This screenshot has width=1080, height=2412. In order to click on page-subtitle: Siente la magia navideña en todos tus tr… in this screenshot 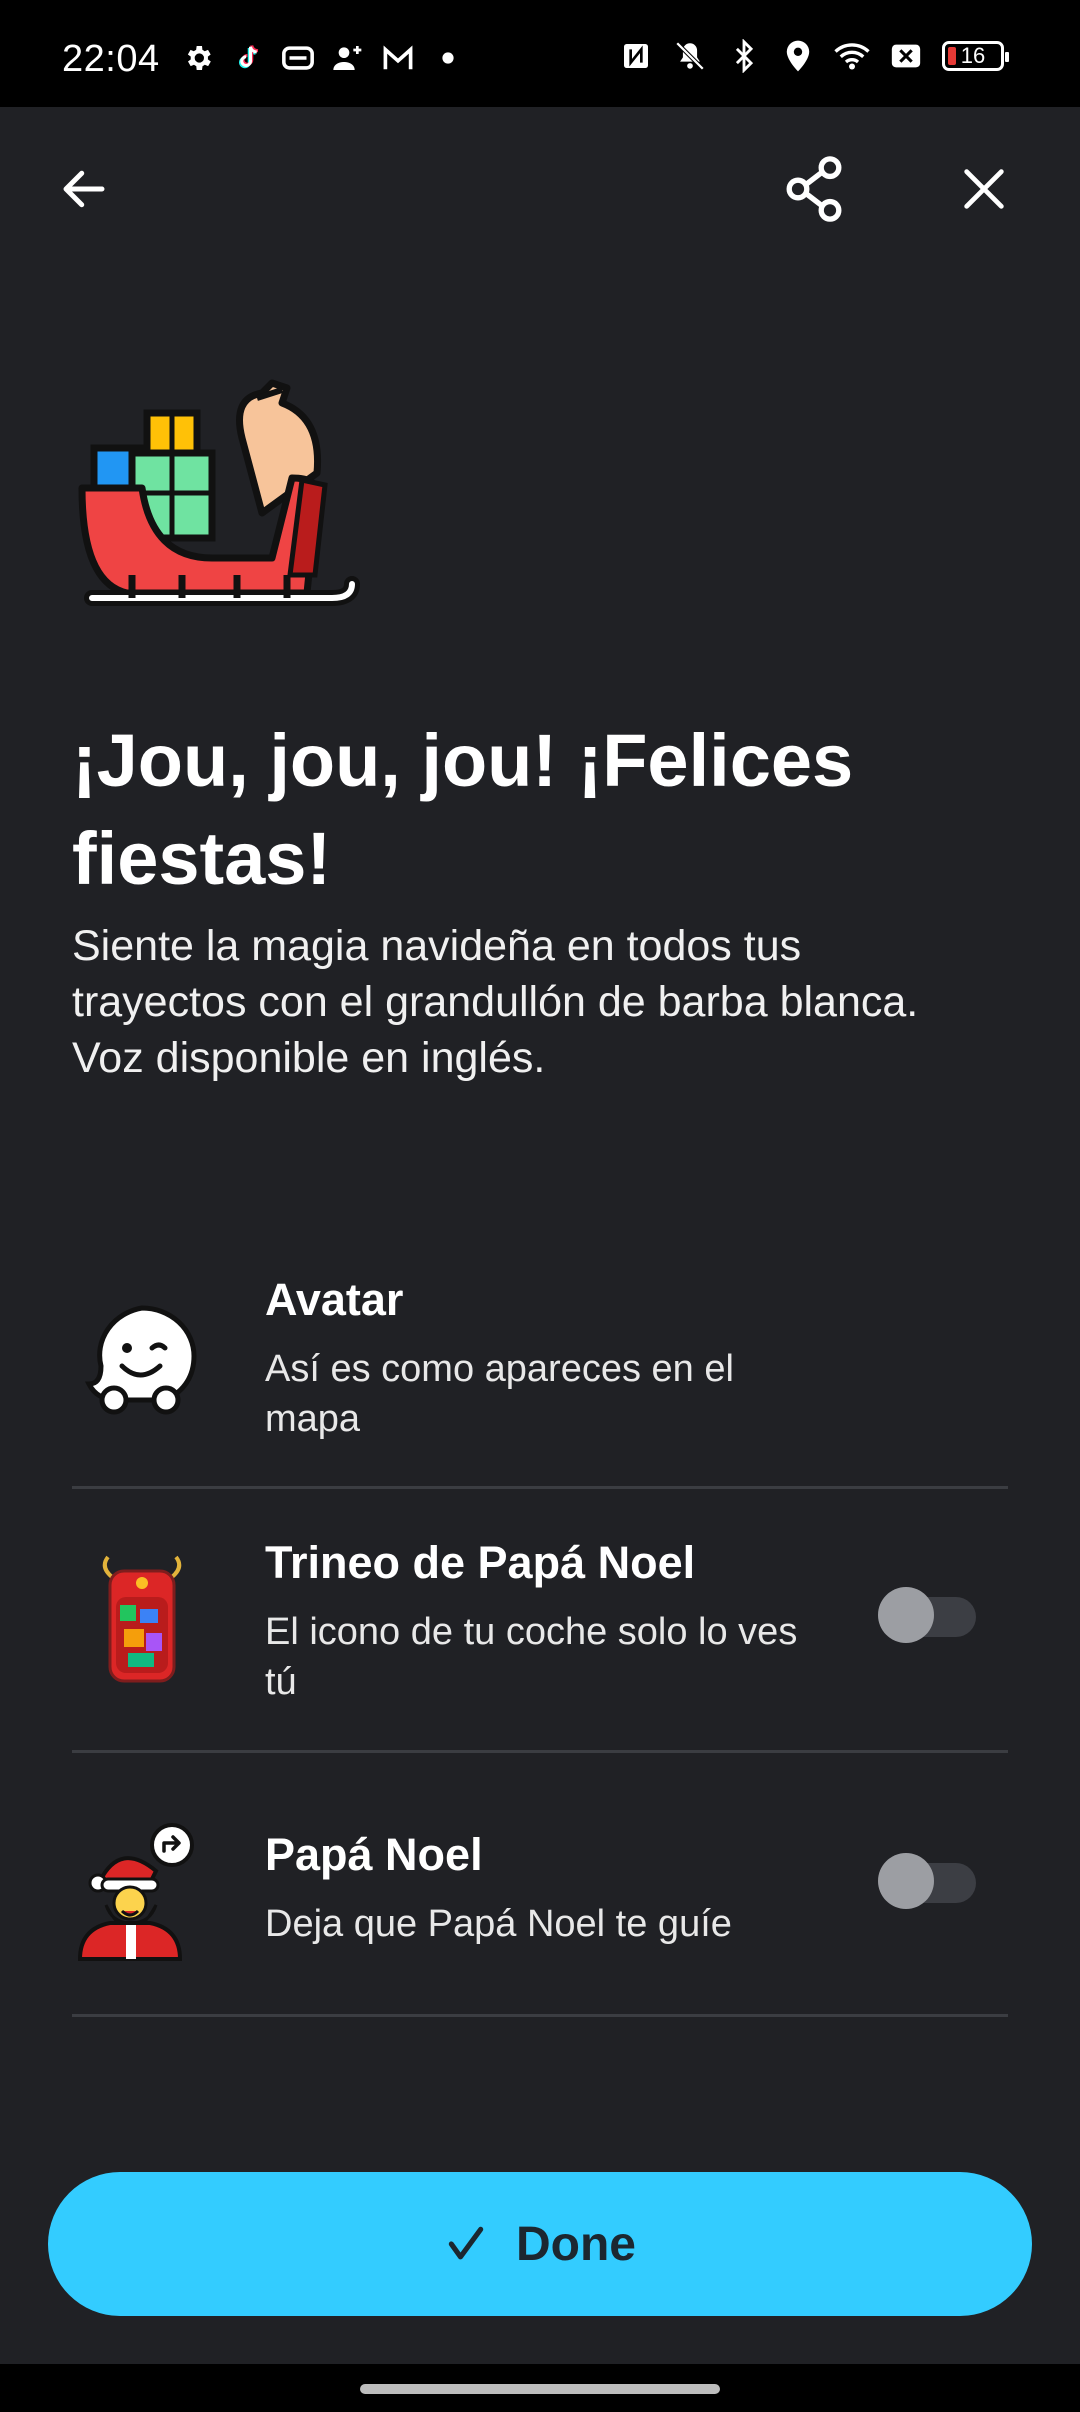, I will do `click(495, 1002)`.